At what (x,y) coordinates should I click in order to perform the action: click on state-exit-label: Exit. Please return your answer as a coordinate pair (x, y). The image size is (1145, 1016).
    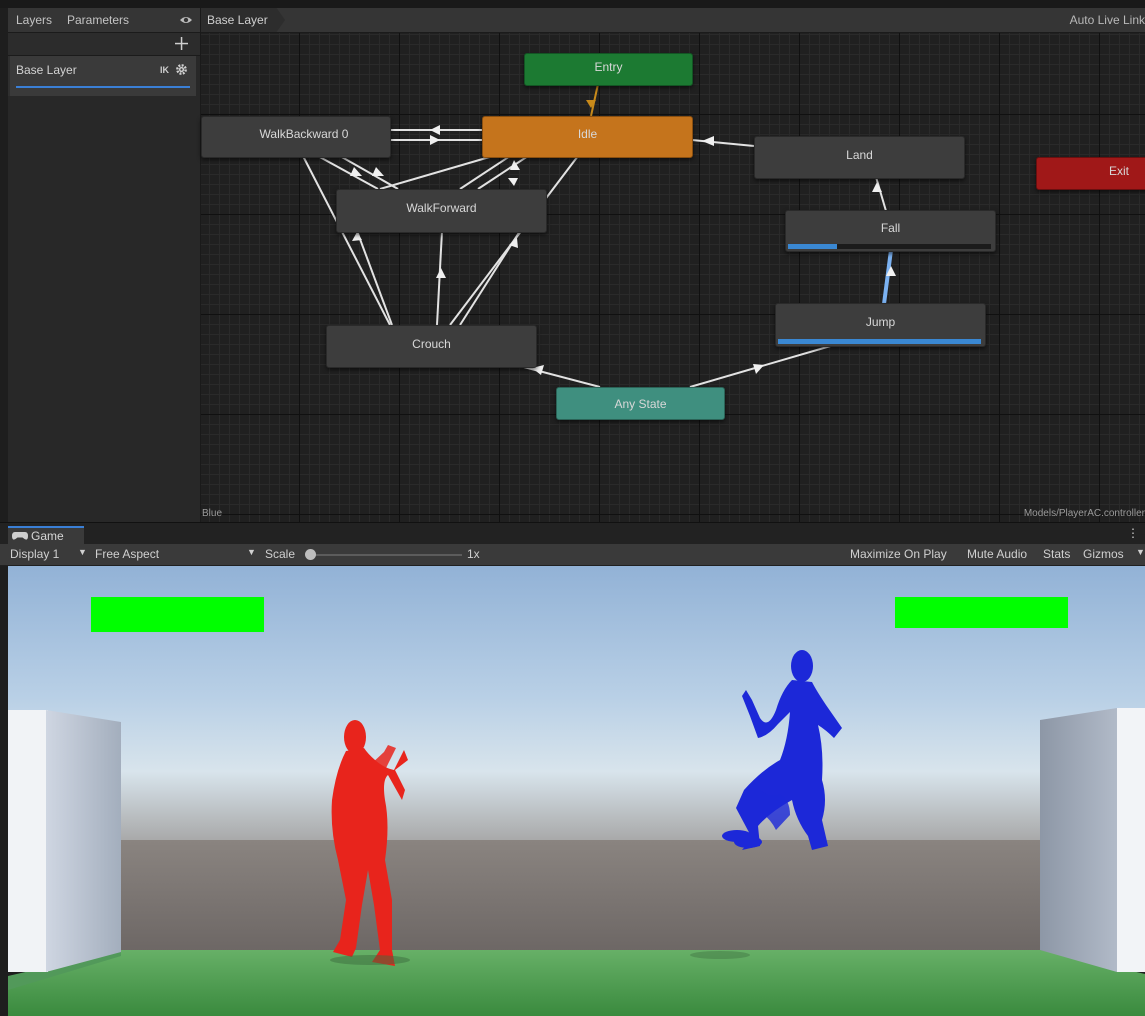
    Looking at the image, I should click on (1118, 170).